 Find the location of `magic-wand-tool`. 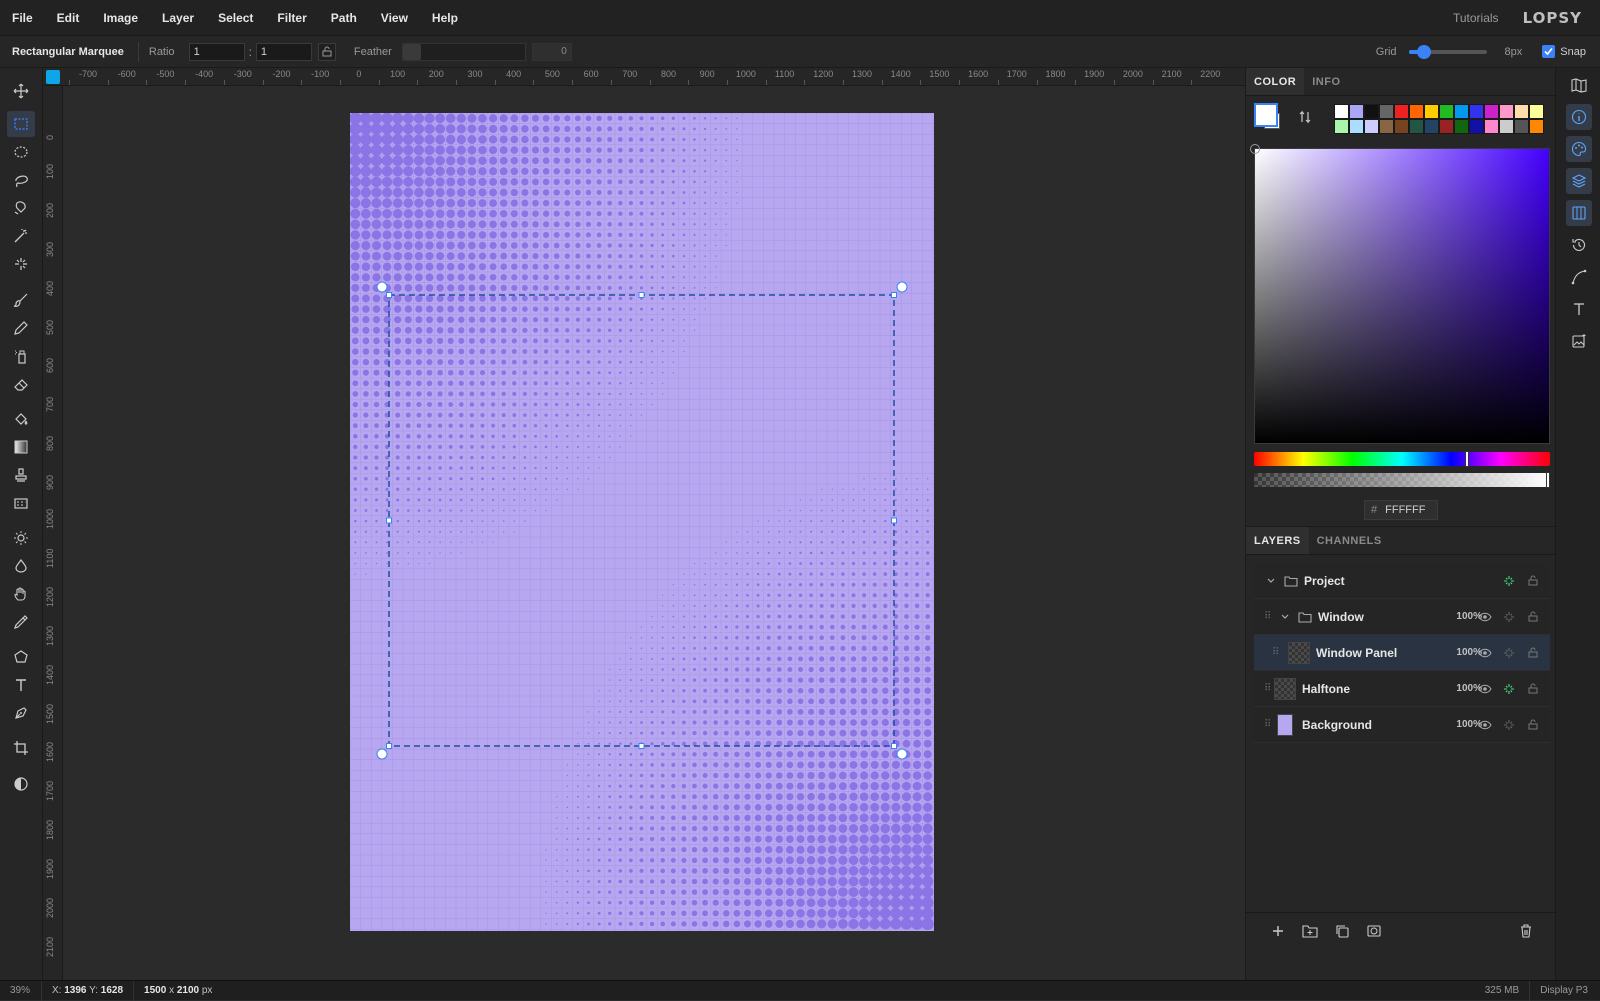

magic-wand-tool is located at coordinates (21, 236).